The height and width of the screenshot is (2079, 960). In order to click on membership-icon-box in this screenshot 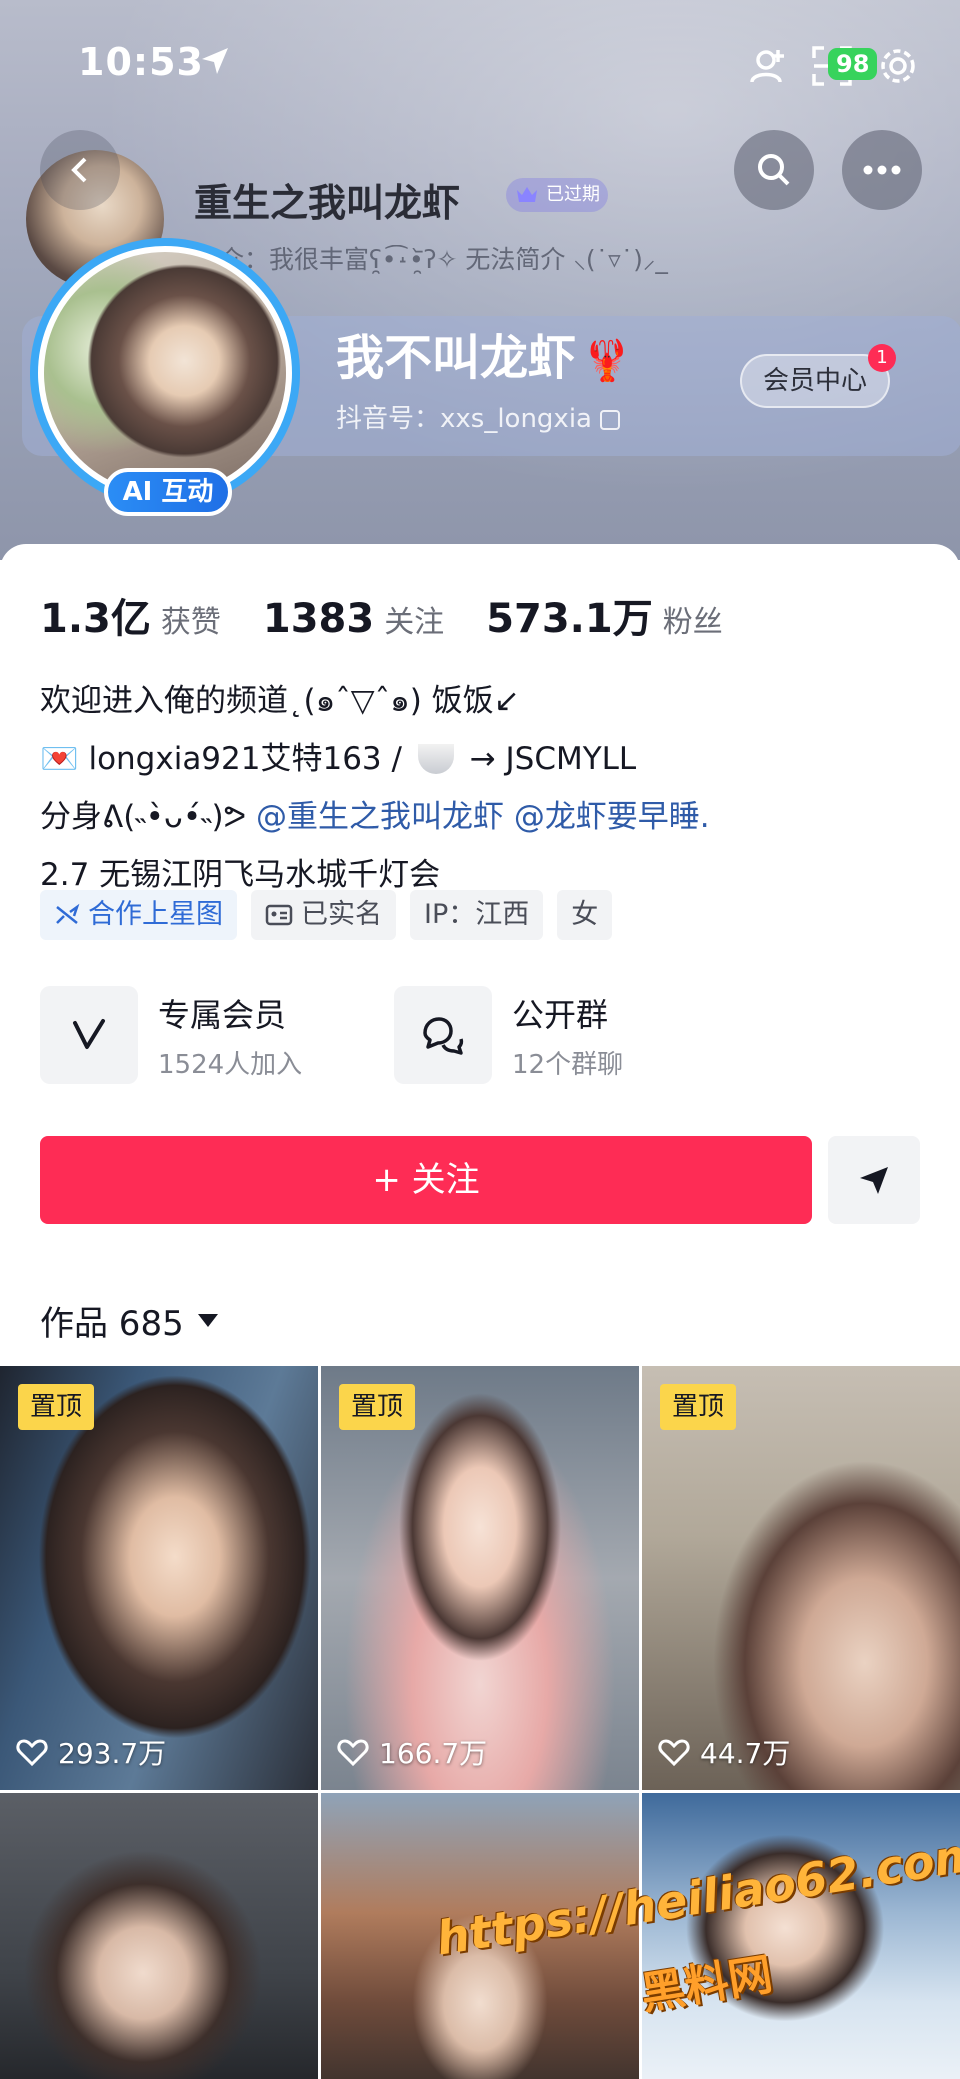, I will do `click(89, 1035)`.